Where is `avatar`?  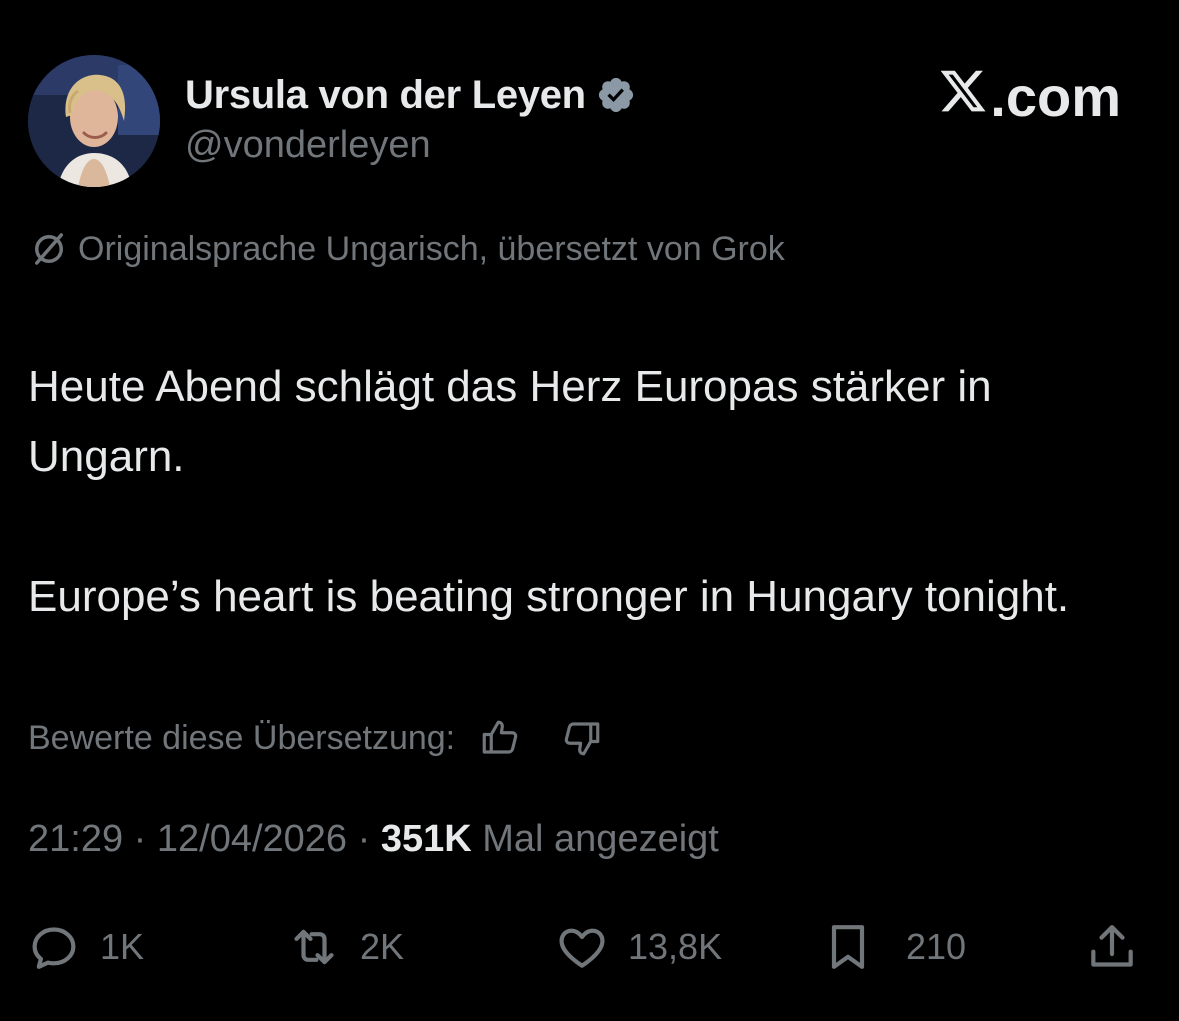
avatar is located at coordinates (94, 121).